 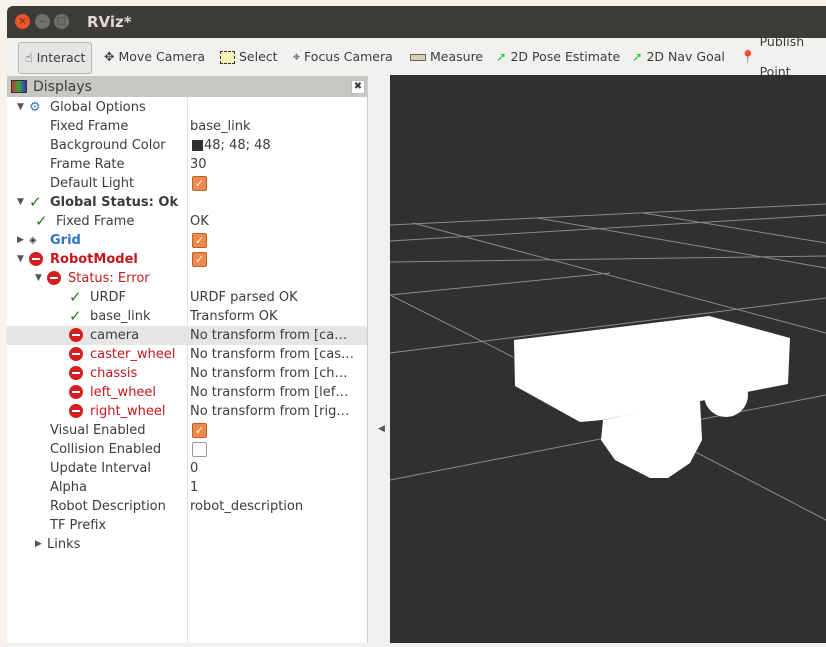 I want to click on property-name: Alpha, so click(x=68, y=487).